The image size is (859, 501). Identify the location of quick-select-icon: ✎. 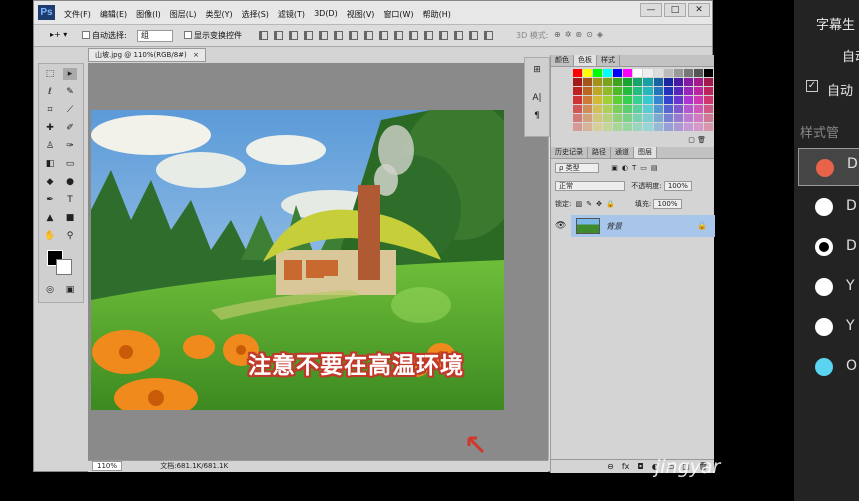
(70, 92).